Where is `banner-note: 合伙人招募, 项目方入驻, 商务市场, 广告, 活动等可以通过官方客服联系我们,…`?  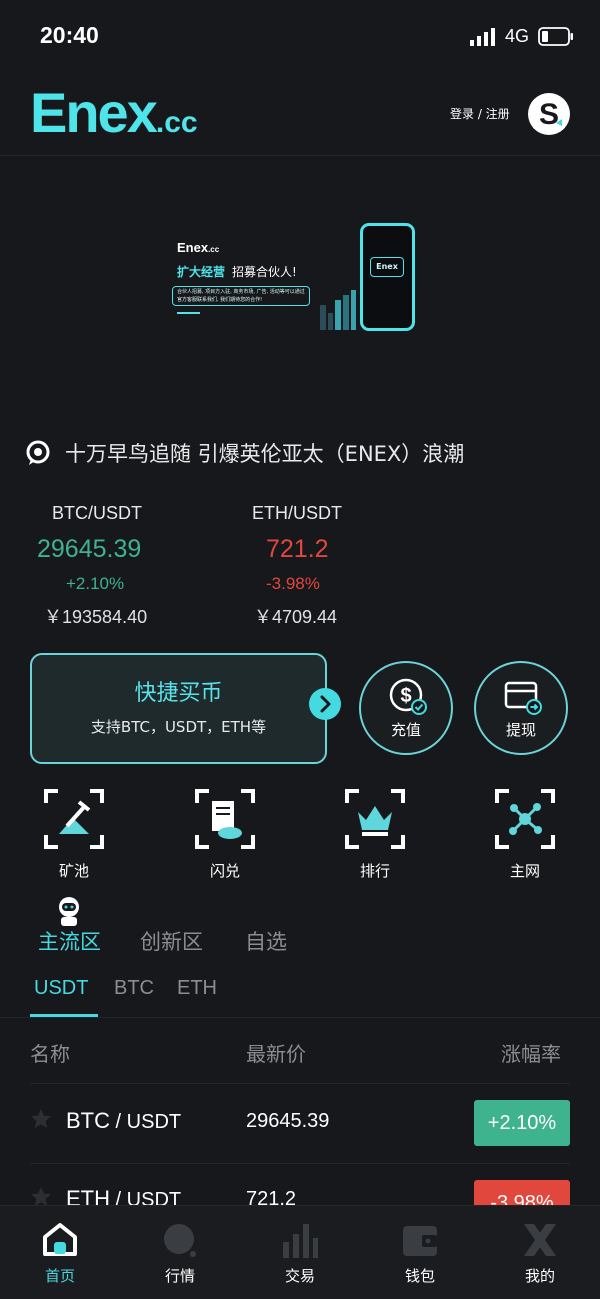 banner-note: 合伙人招募, 项目方入驻, 商务市场, 广告, 活动等可以通过官方客服联系我们,… is located at coordinates (241, 296).